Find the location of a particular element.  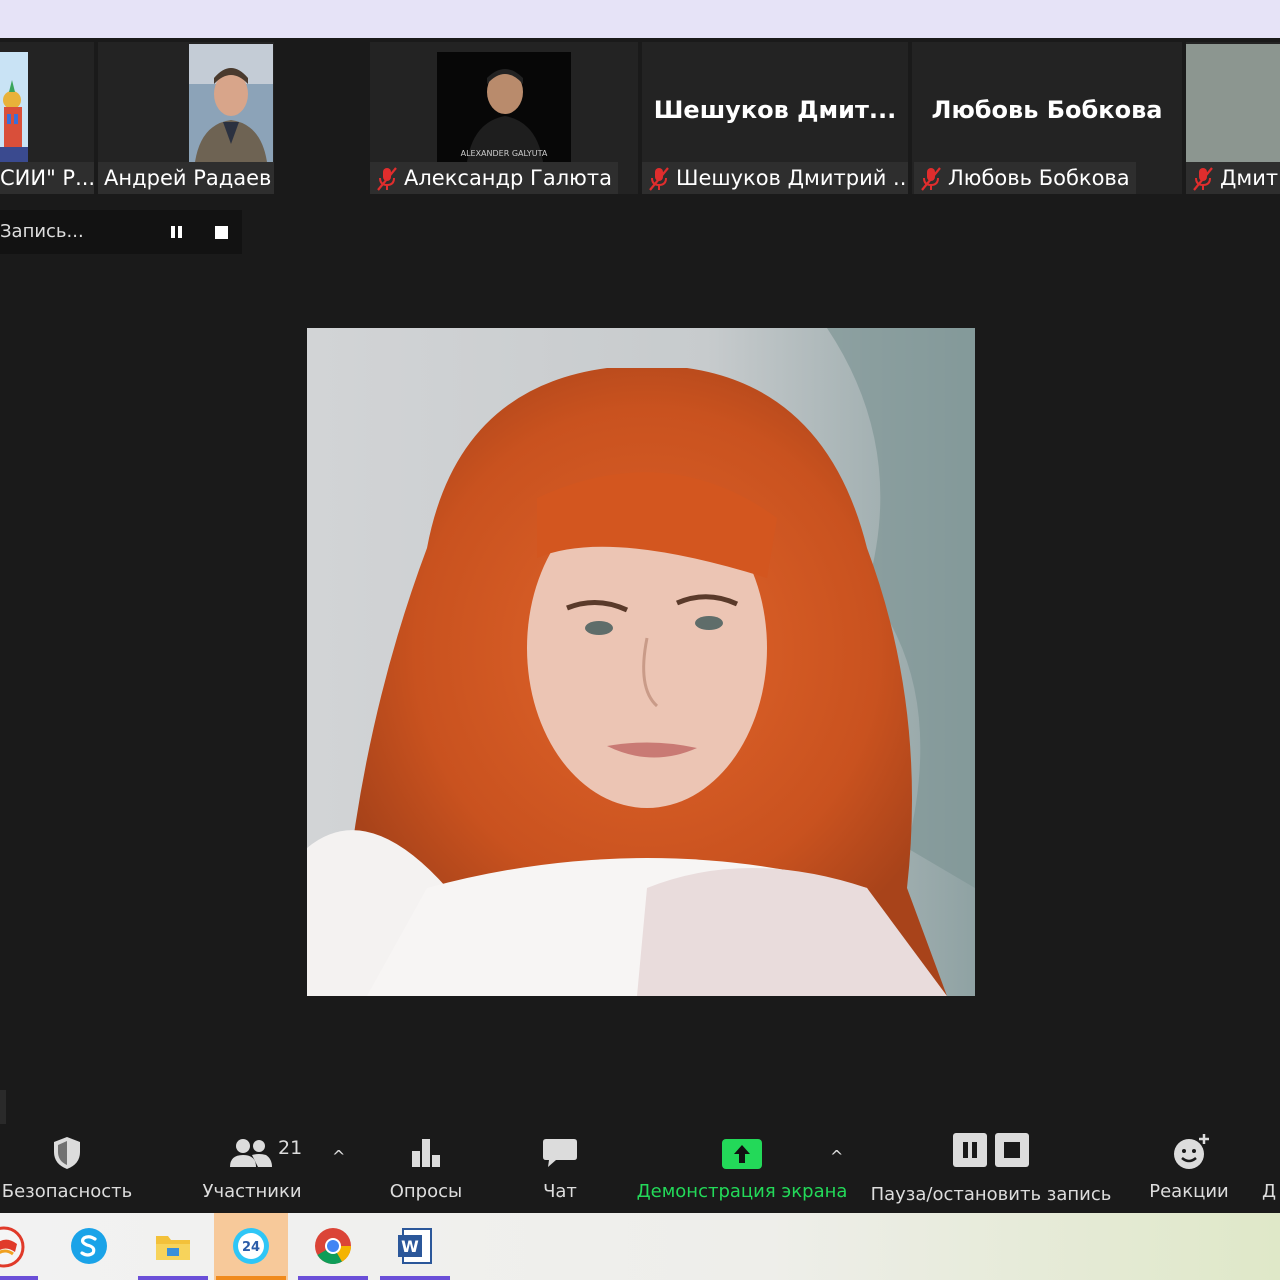

participant-name-bar: Александр Галюта is located at coordinates (494, 178).